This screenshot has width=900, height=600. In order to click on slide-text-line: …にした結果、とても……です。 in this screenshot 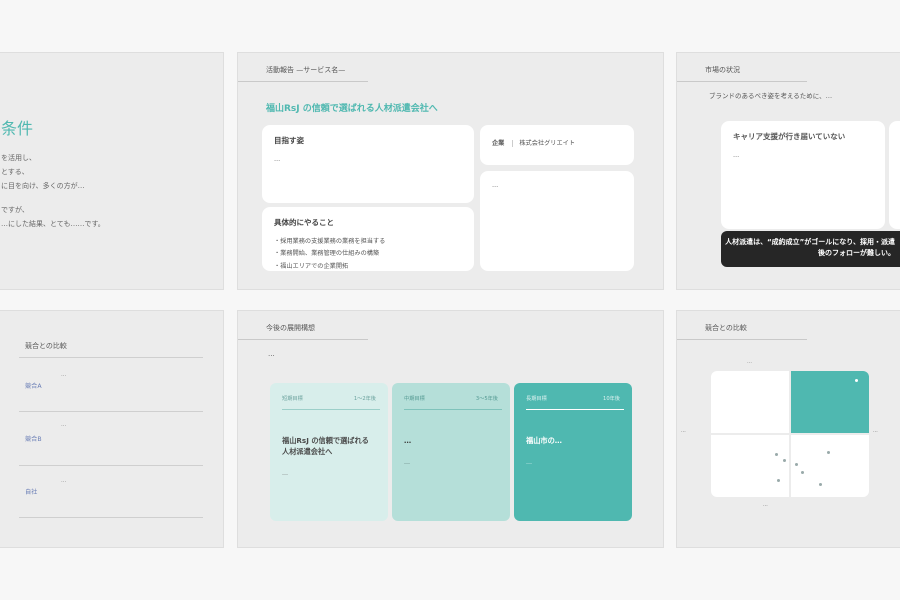, I will do `click(53, 224)`.